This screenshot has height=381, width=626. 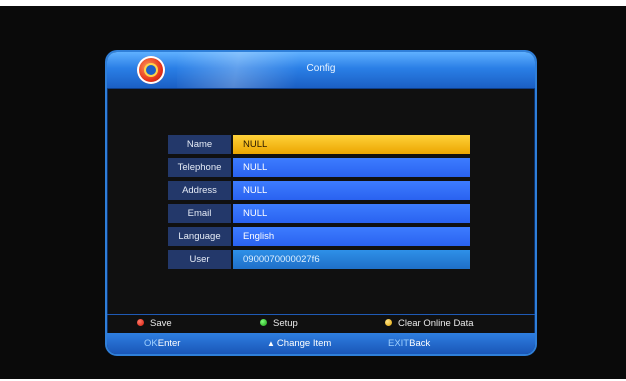 I want to click on field-row-telephone: Telephone NULL, so click(x=319, y=167).